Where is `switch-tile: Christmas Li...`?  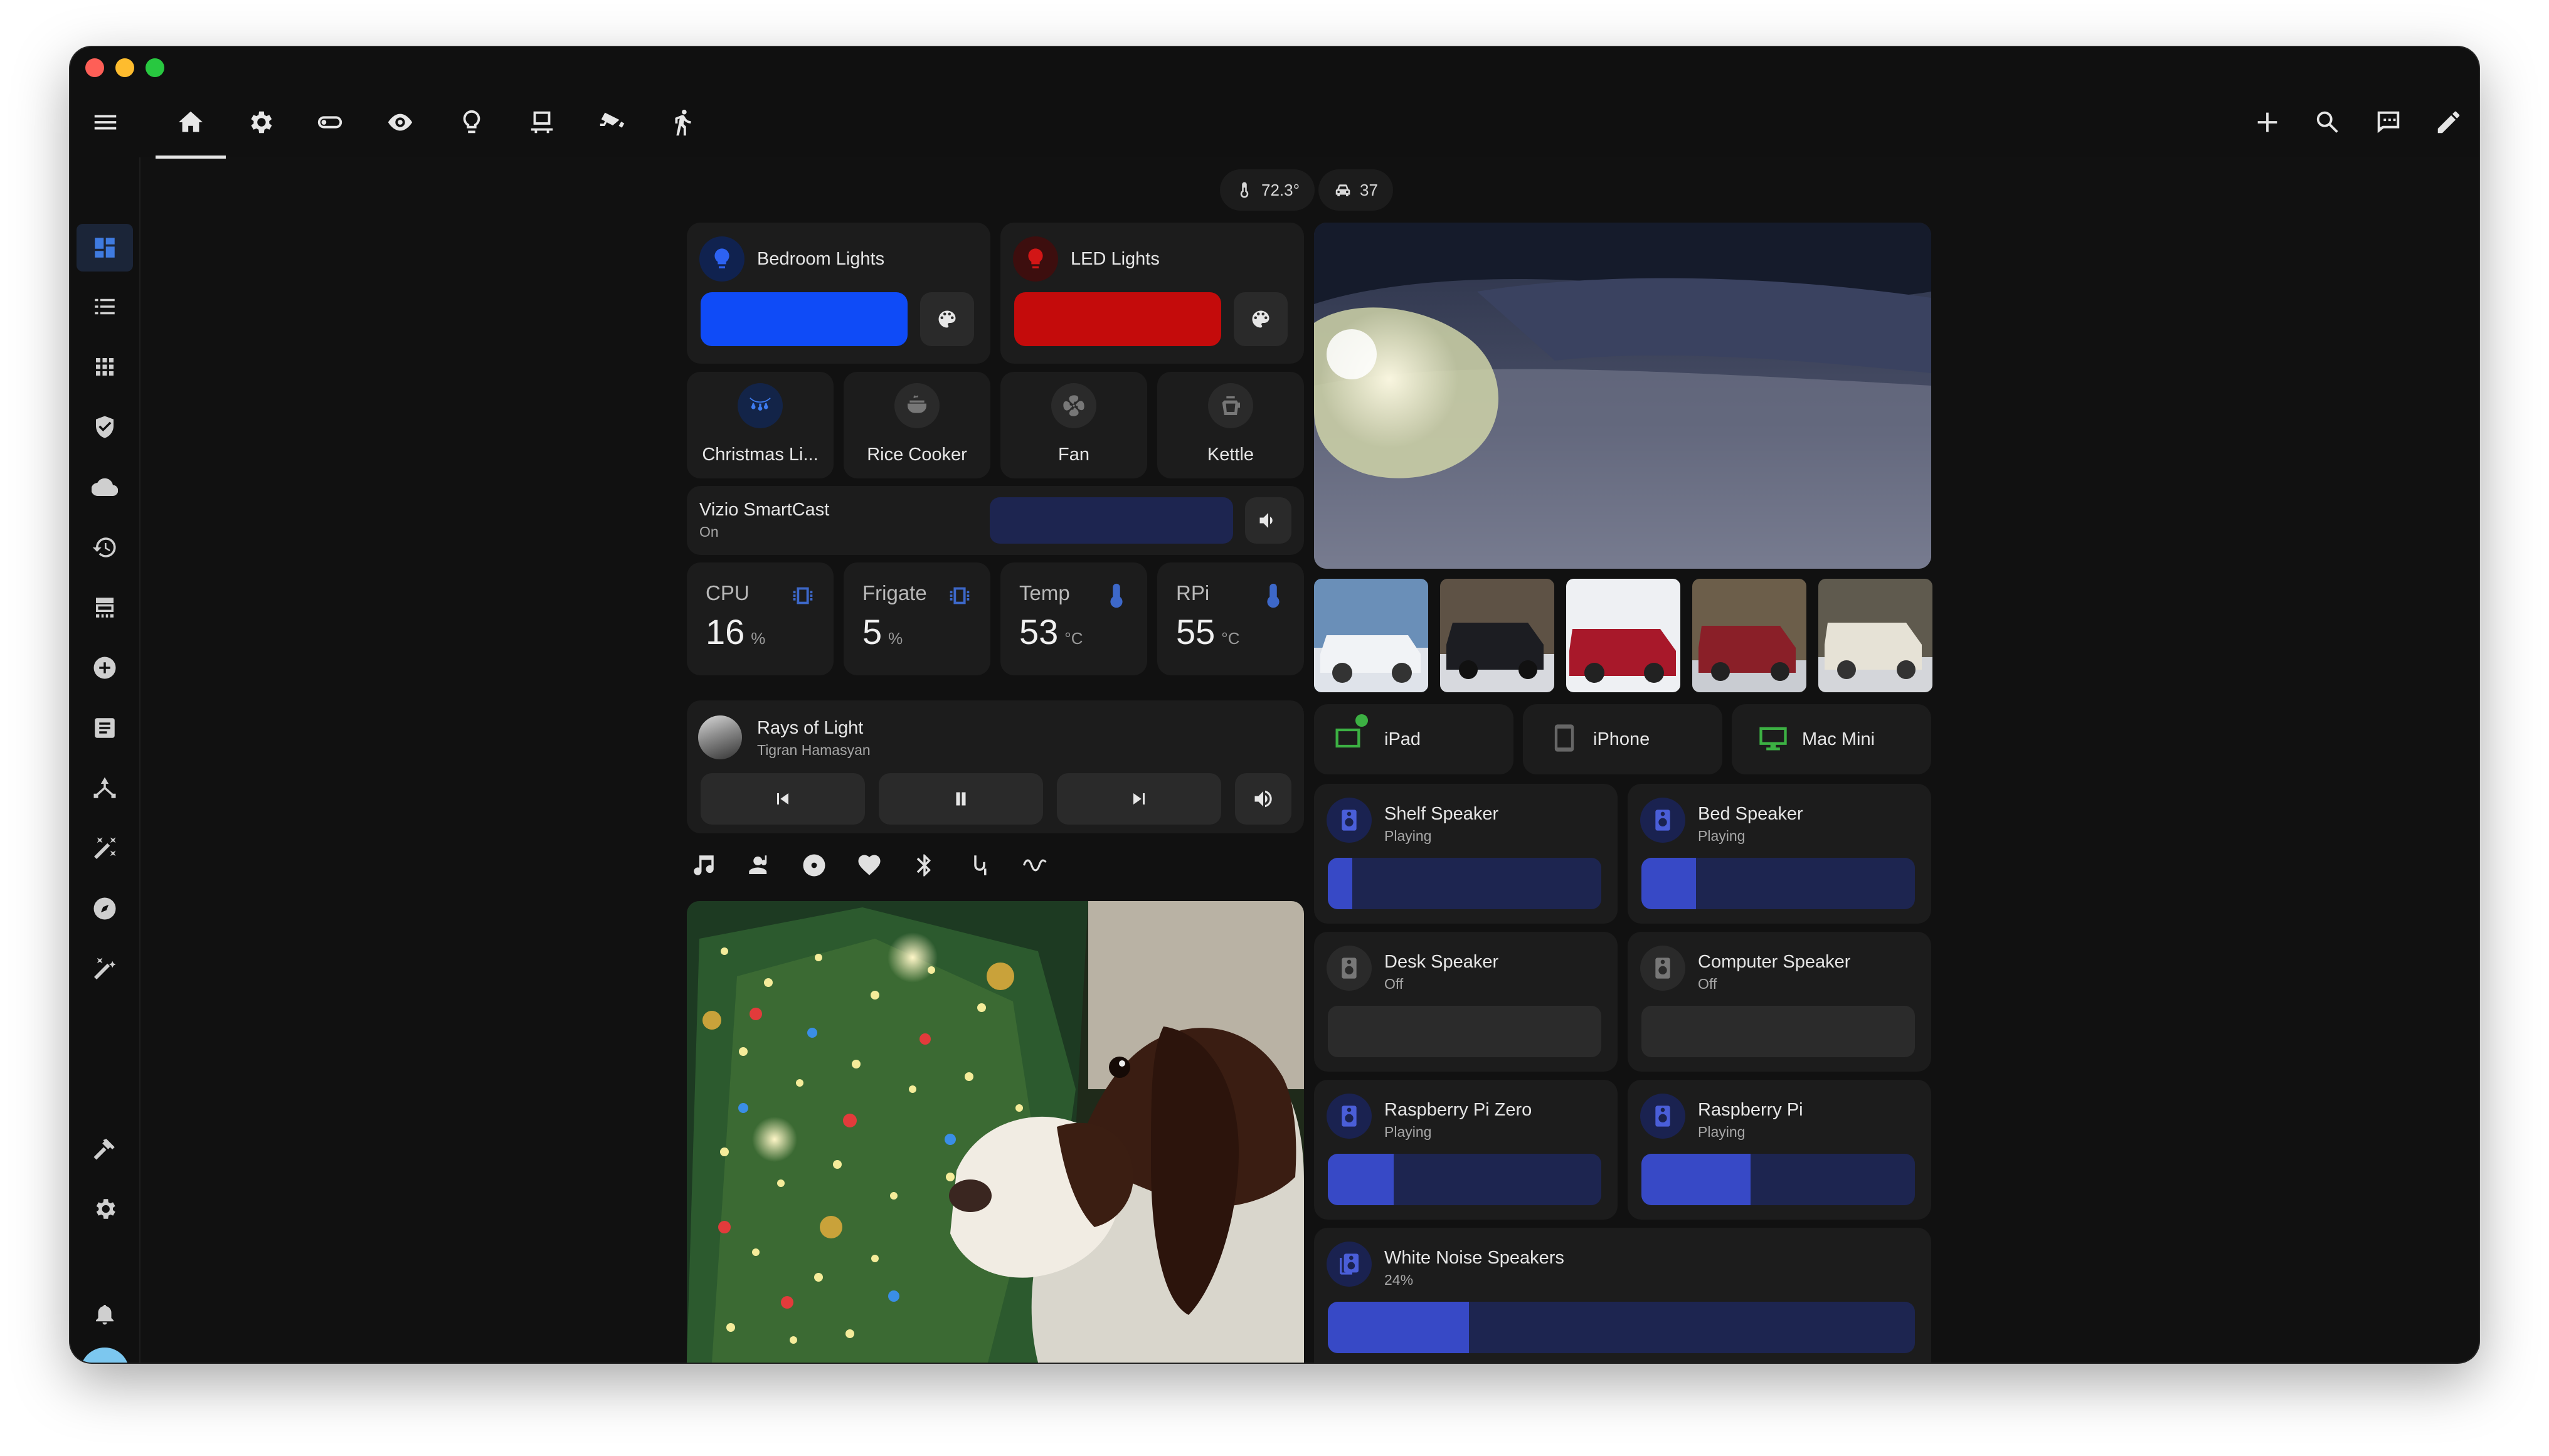
switch-tile: Christmas Li... is located at coordinates (761, 425).